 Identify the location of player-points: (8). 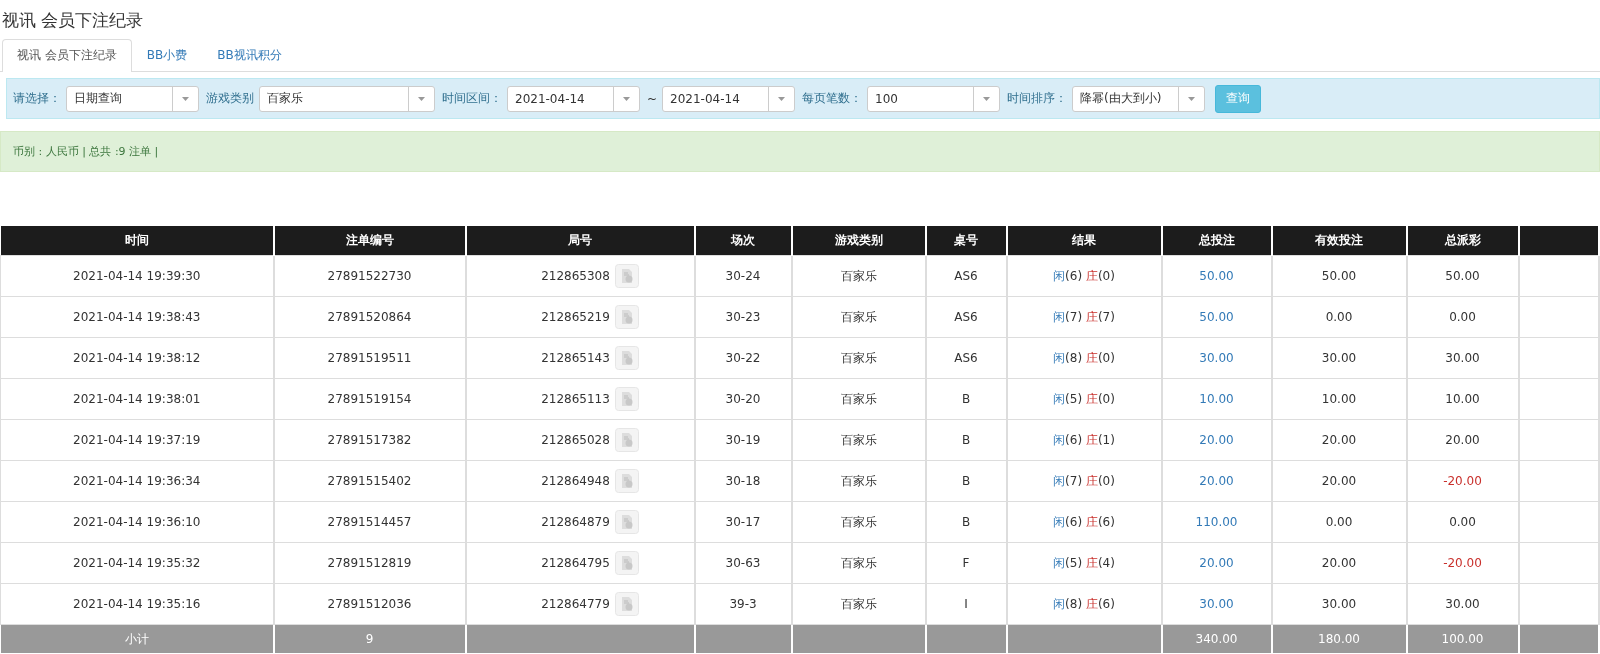
(1074, 357).